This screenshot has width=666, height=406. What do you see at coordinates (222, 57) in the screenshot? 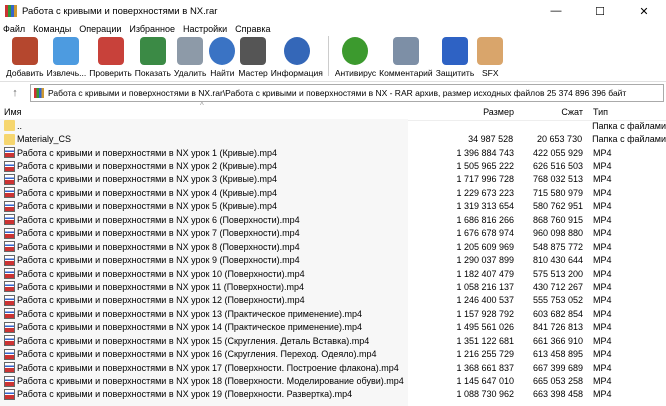
I see `toolbar-button: Найти` at bounding box center [222, 57].